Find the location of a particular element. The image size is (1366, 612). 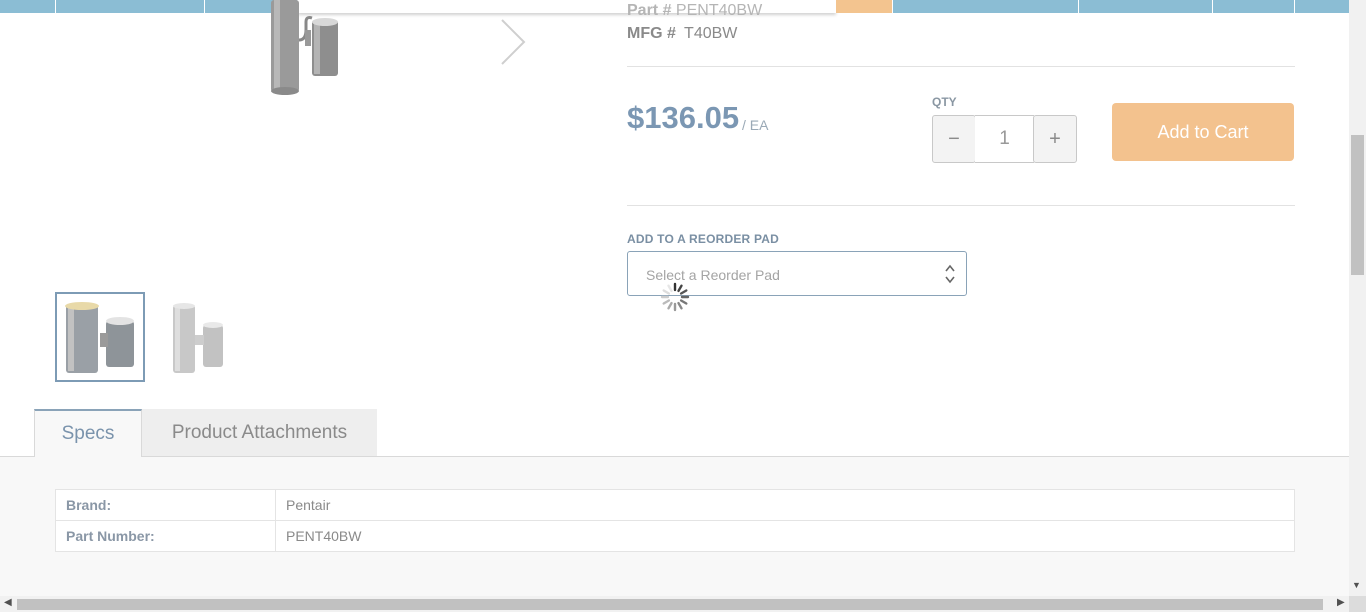

reorder-pad-label: ADD TO A REORDER PAD is located at coordinates (703, 239).